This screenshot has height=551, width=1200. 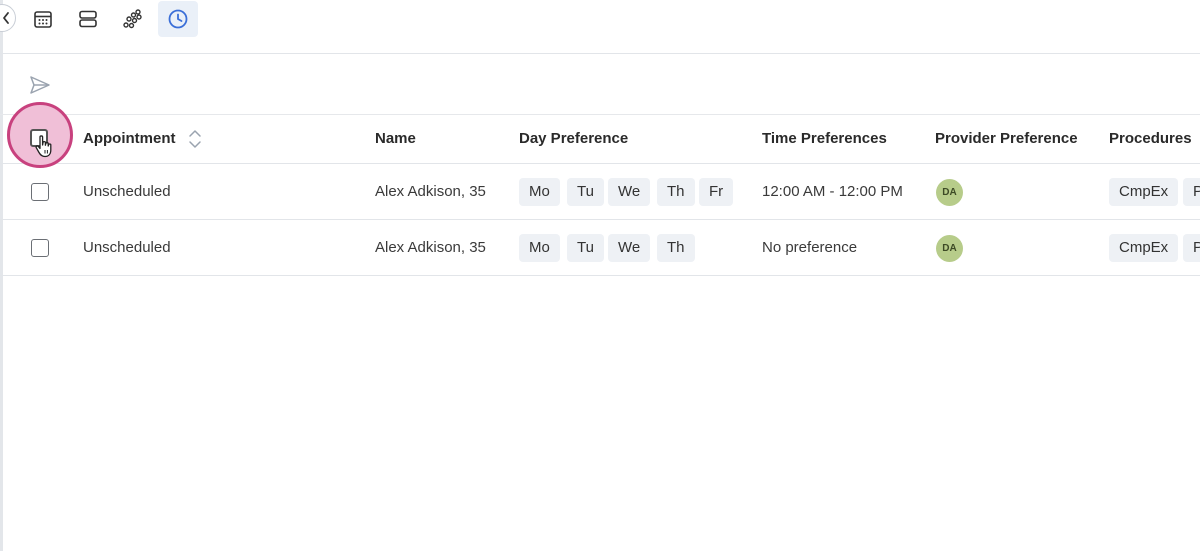 I want to click on send-icon, so click(x=40, y=85).